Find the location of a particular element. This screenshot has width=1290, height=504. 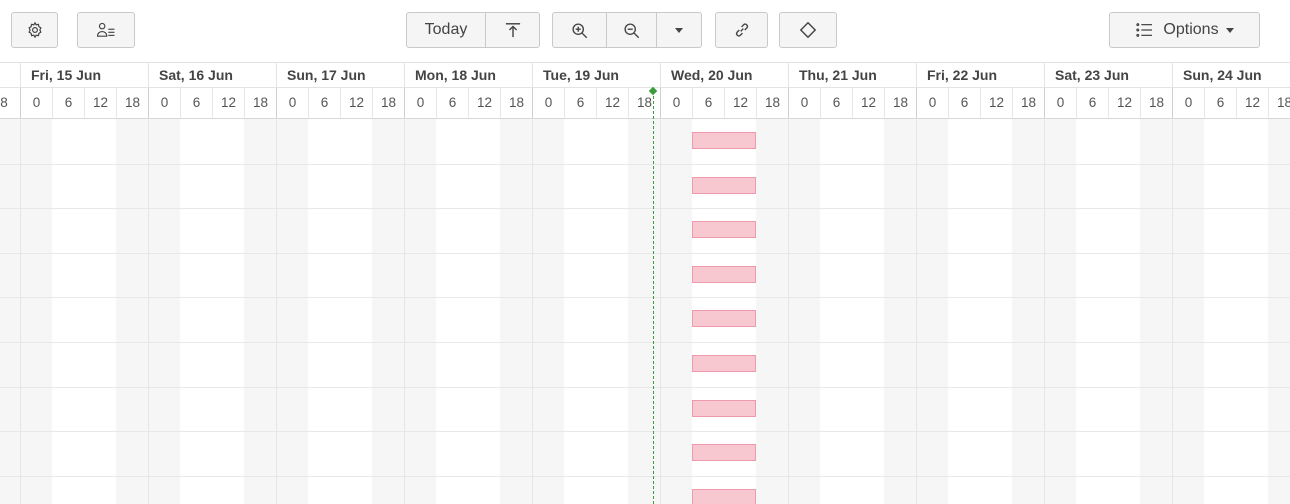

settings-button is located at coordinates (34, 30).